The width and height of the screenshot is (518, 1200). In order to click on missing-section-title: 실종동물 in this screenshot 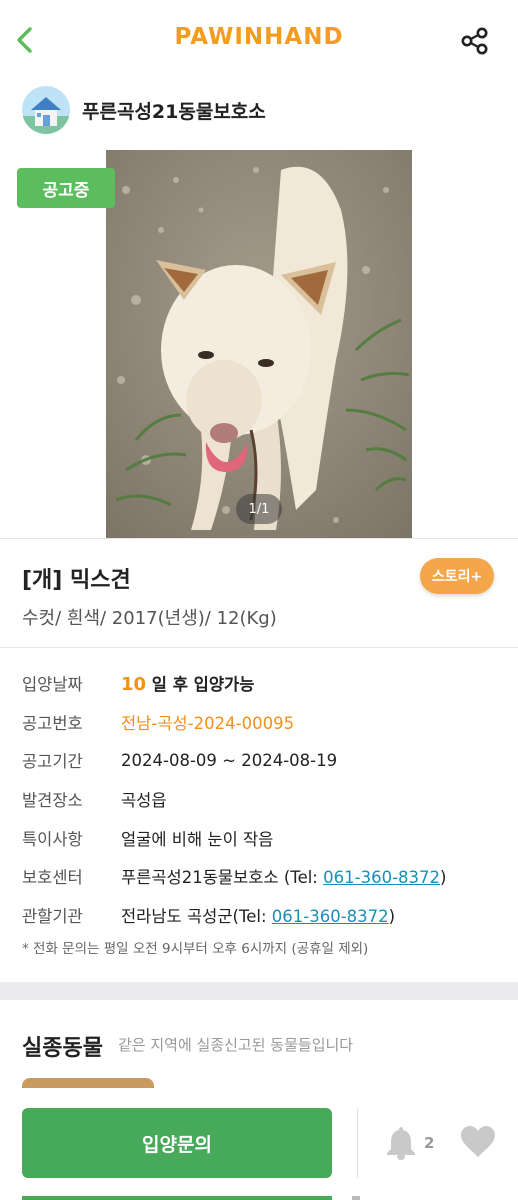, I will do `click(62, 1048)`.